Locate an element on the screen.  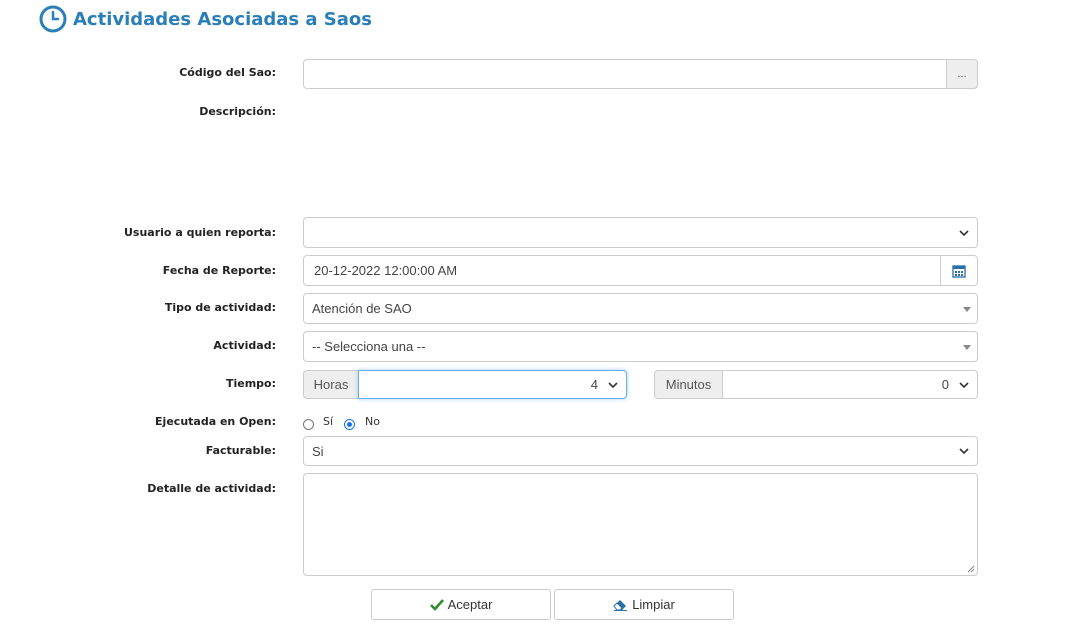
descripcion-label: Descripción: is located at coordinates (237, 111).